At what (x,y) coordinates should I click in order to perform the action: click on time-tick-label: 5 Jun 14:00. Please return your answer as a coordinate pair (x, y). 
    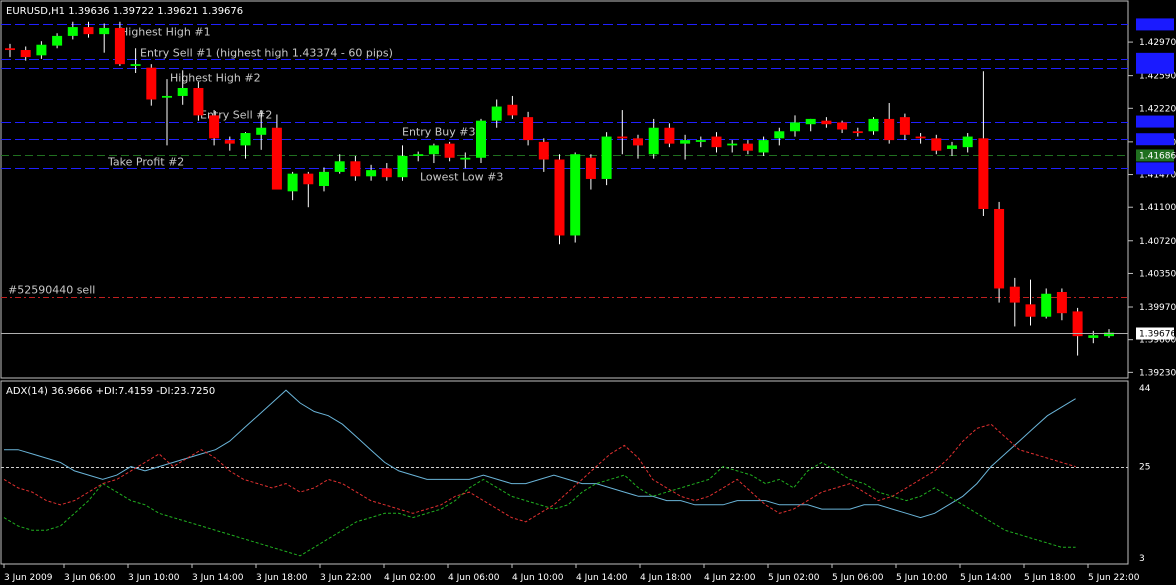
    Looking at the image, I should click on (986, 578).